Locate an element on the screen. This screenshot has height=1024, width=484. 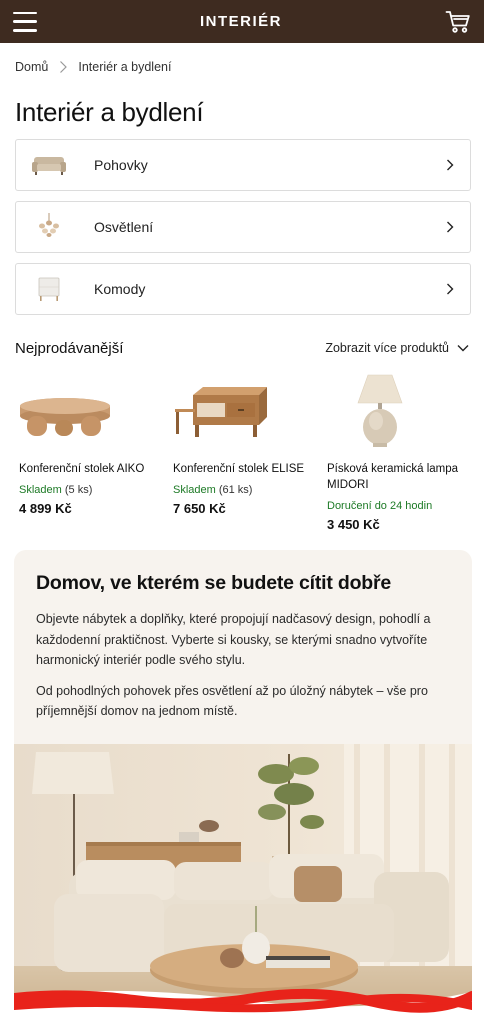
menu-icon is located at coordinates (25, 21).